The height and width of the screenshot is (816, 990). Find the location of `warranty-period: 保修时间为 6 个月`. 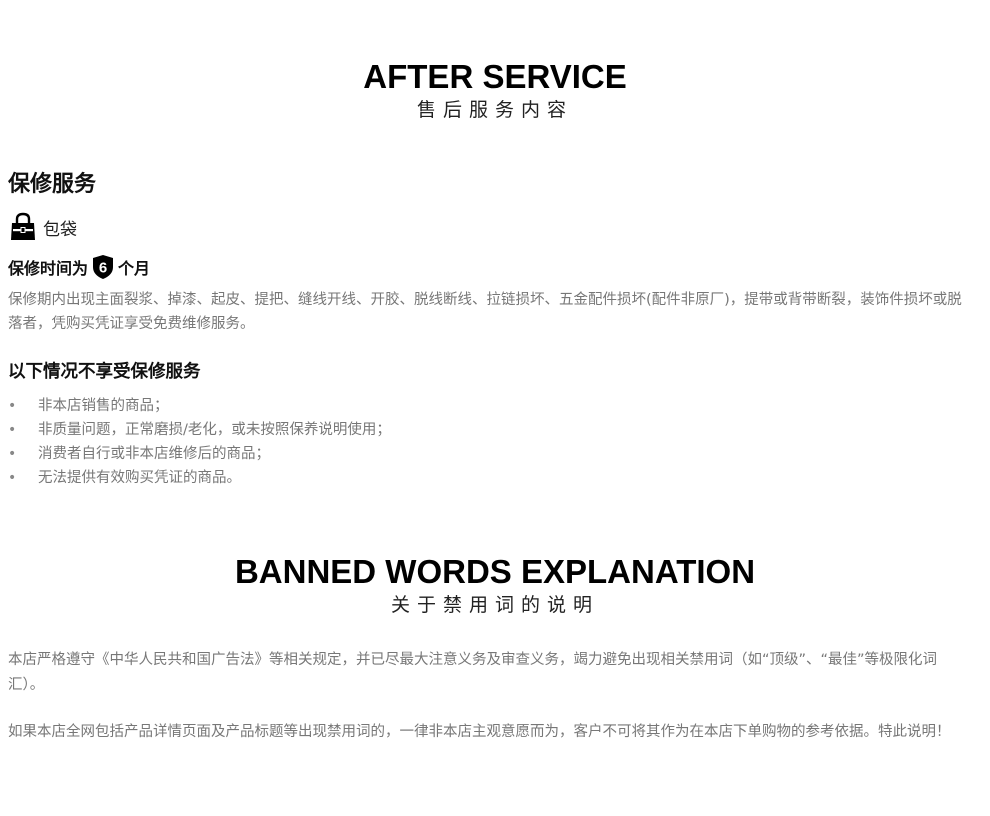

warranty-period: 保修时间为 6 个月 is located at coordinates (79, 267).